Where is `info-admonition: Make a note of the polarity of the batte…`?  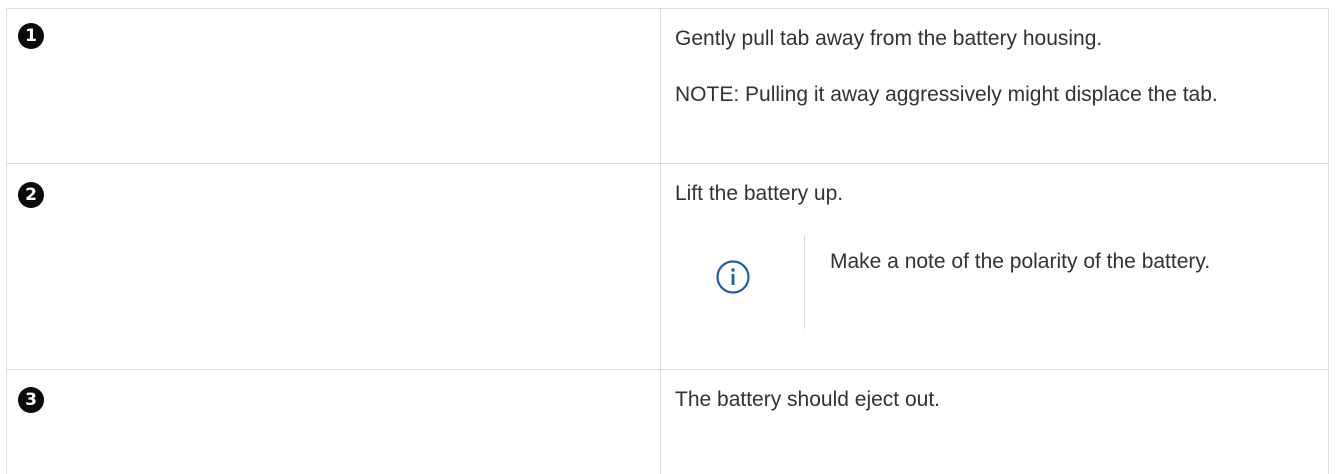 info-admonition: Make a note of the polarity of the batte… is located at coordinates (1003, 282).